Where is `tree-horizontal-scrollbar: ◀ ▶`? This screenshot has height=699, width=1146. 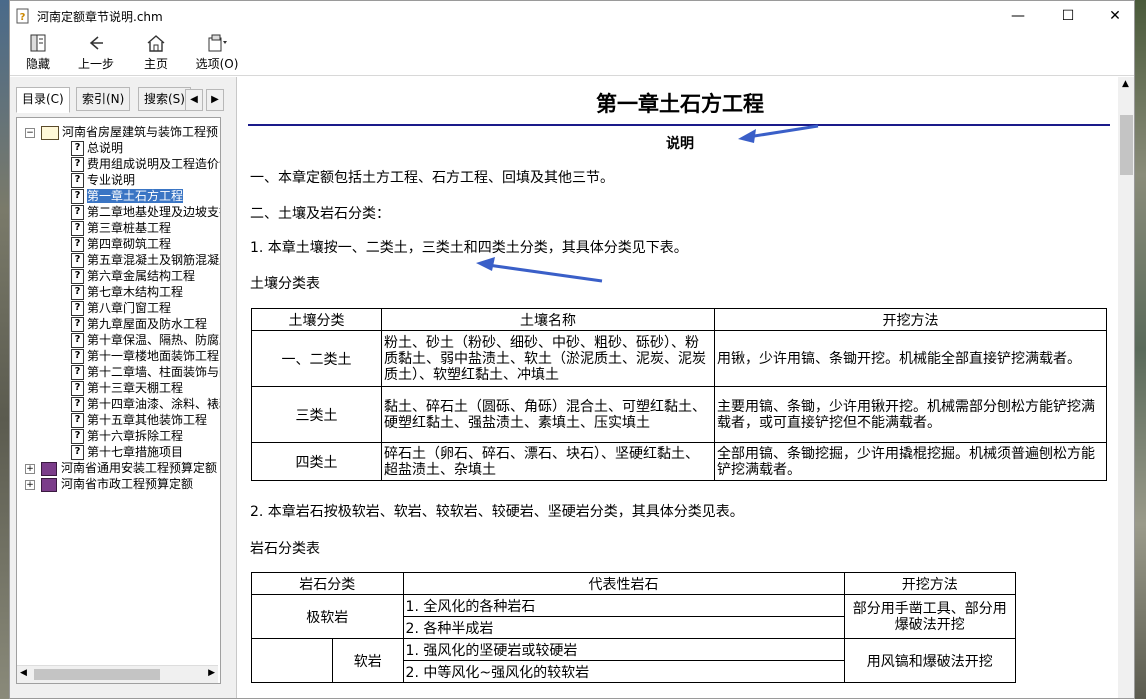 tree-horizontal-scrollbar: ◀ ▶ is located at coordinates (117, 674).